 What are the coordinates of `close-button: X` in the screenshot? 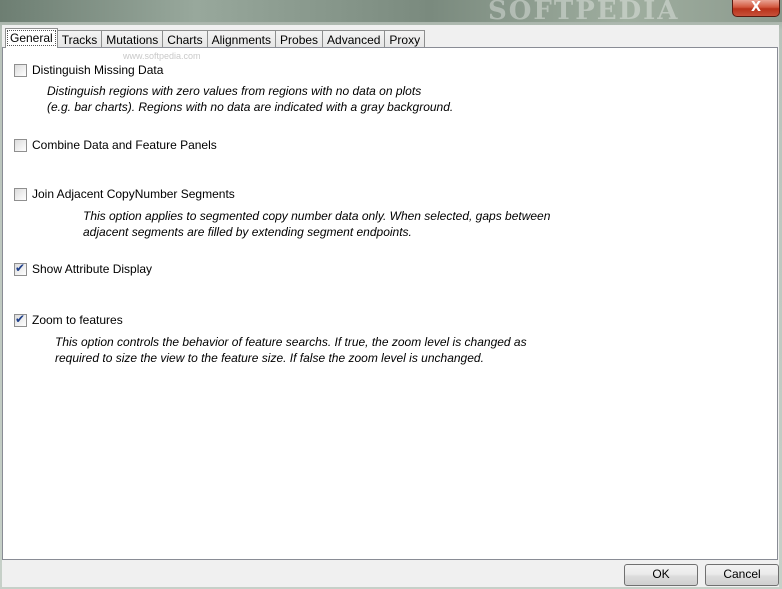 It's located at (756, 8).